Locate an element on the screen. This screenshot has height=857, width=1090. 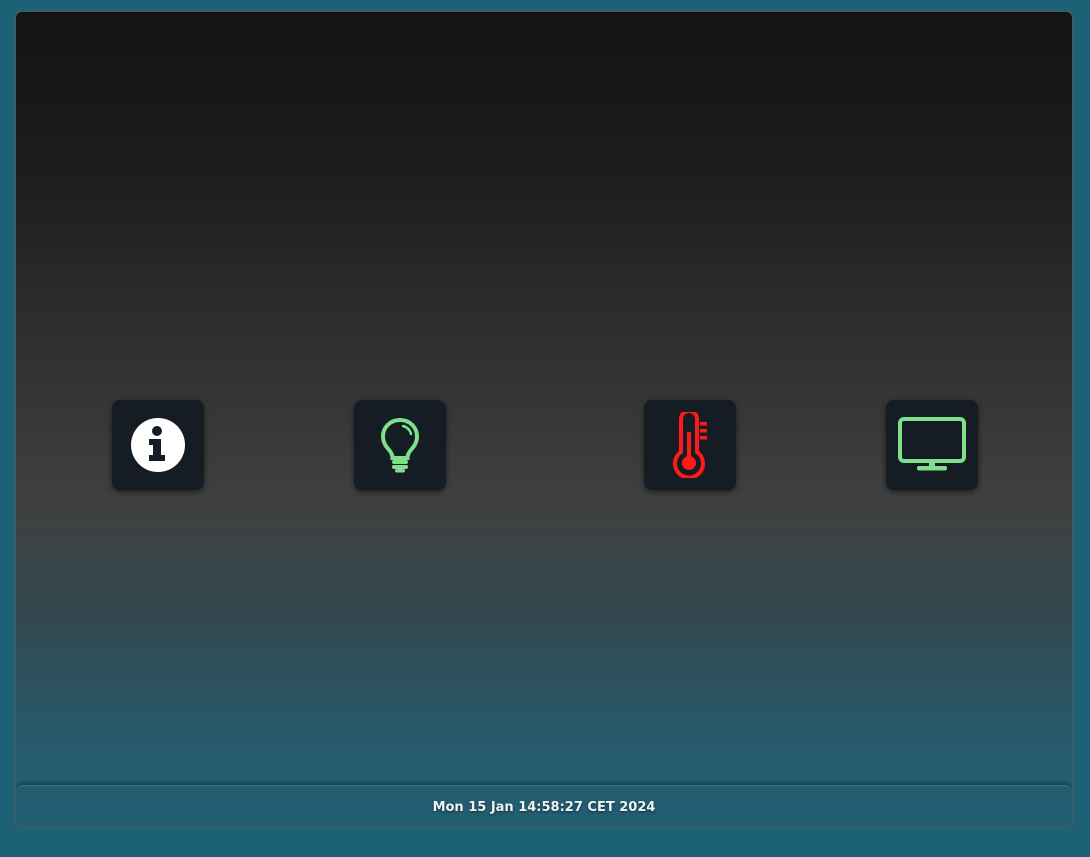
thermometer-icon is located at coordinates (690, 445).